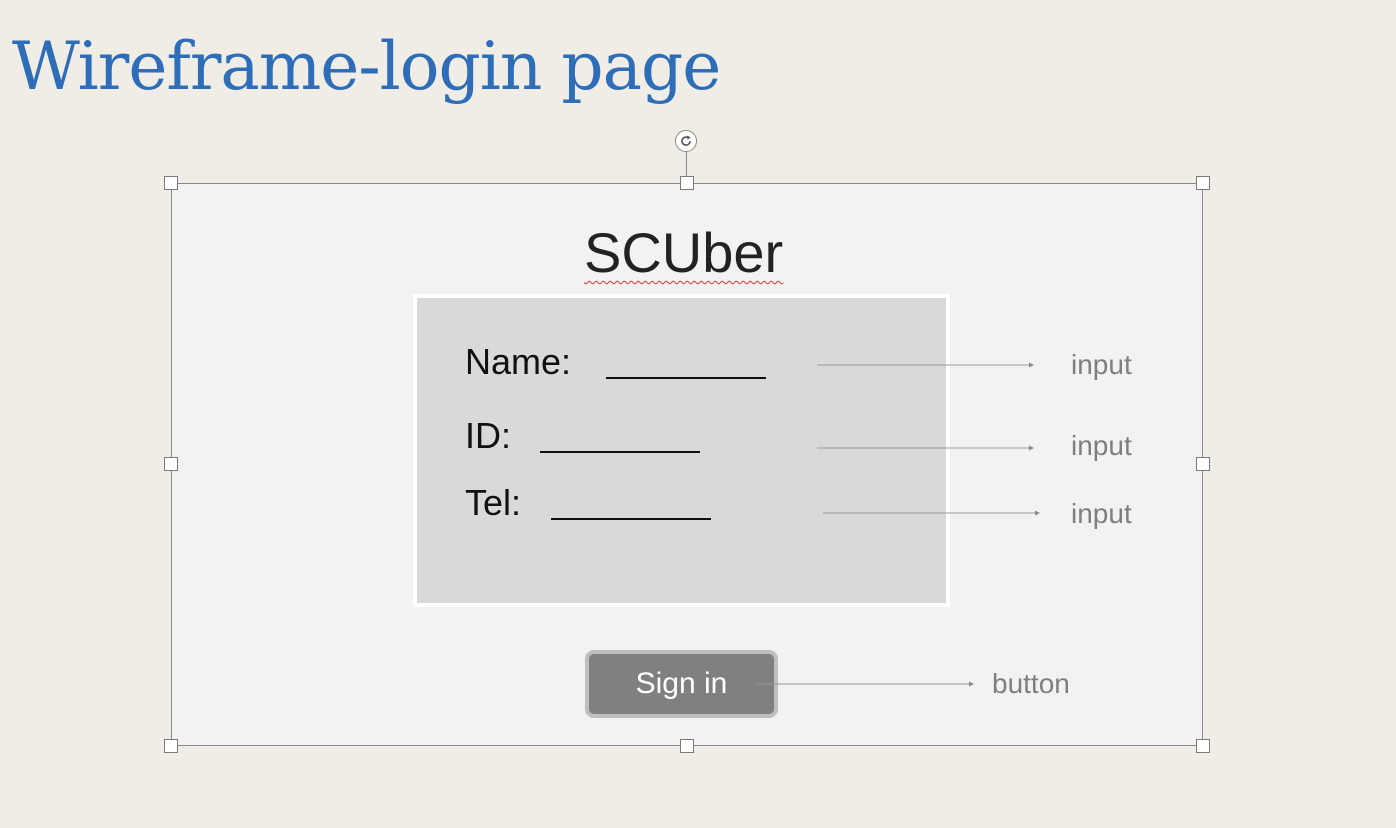 Image resolution: width=1396 pixels, height=828 pixels. What do you see at coordinates (681, 684) in the screenshot?
I see `sign-in-button: Sign in` at bounding box center [681, 684].